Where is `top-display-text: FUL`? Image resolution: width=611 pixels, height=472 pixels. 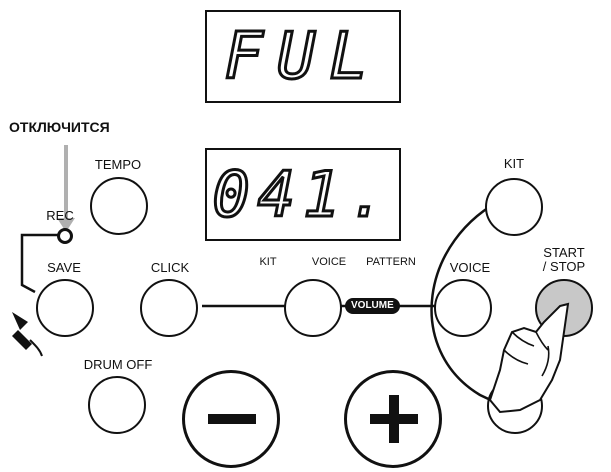
top-display-text: FUL is located at coordinates (302, 56).